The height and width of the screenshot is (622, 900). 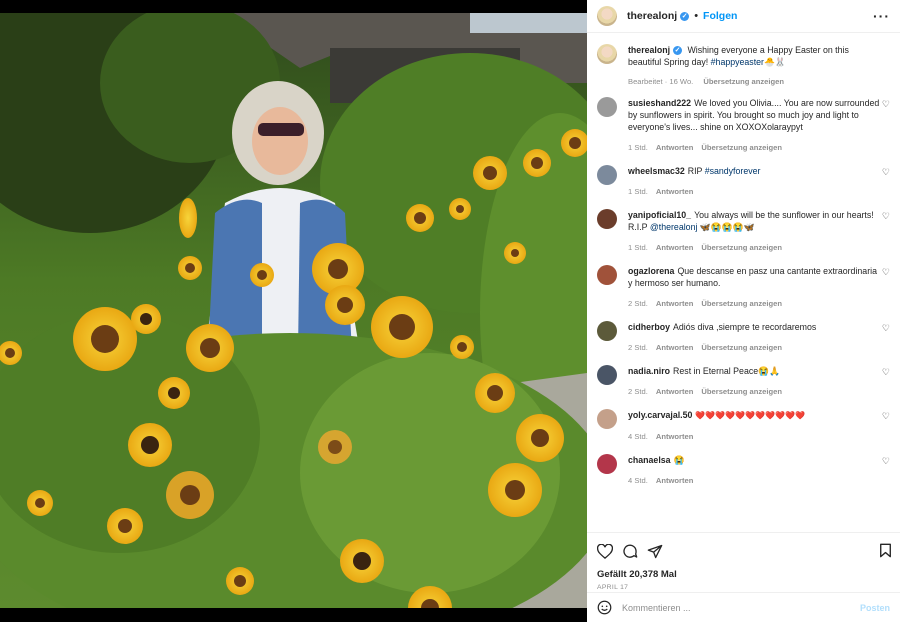 I want to click on comment-username: yoly.carvajal.50, so click(x=660, y=415).